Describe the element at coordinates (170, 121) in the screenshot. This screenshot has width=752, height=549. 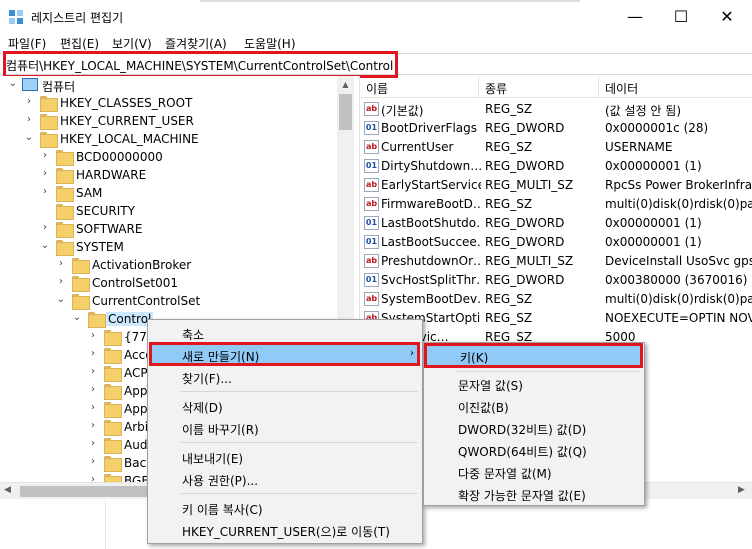
I see `tree-item-hkcu: › HKEY_CURRENT_USER` at that location.